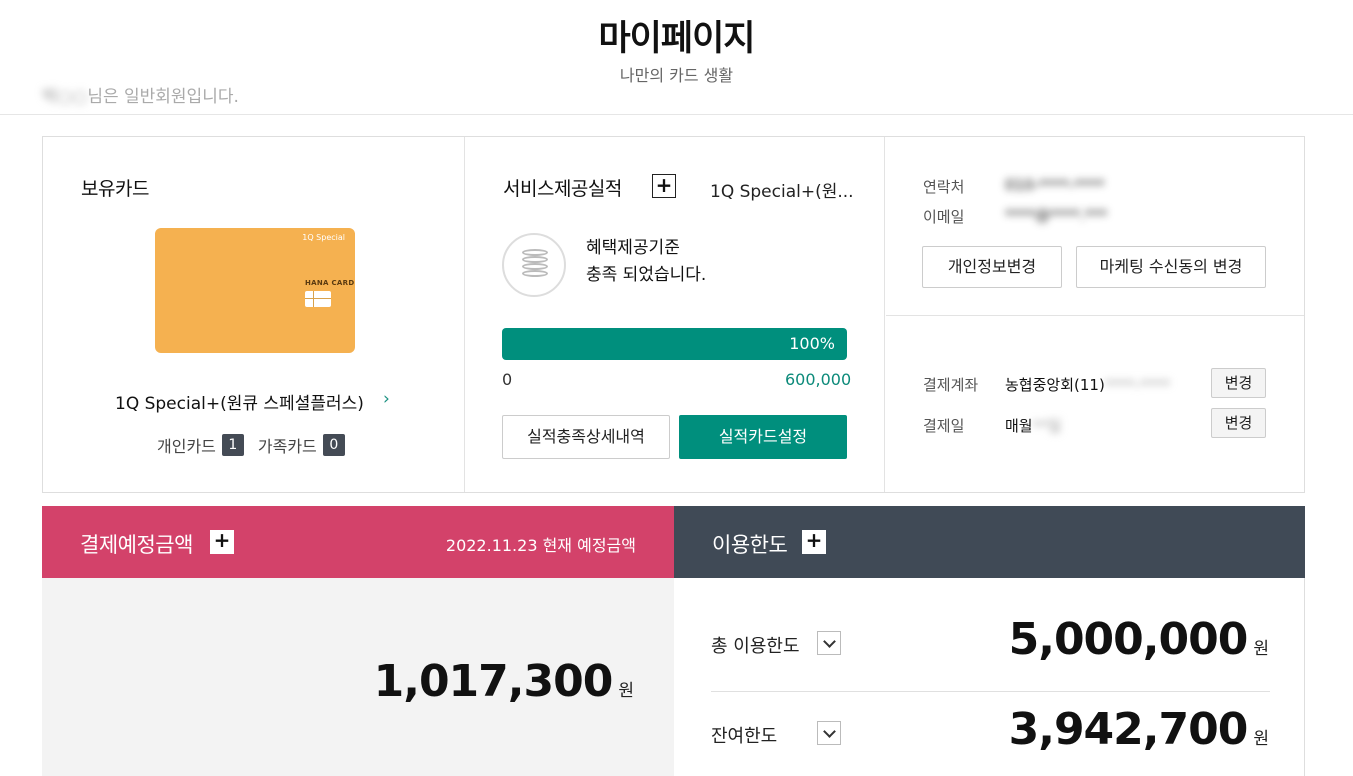 The height and width of the screenshot is (776, 1353). Describe the element at coordinates (1238, 383) in the screenshot. I see `account-change-button: 변경` at that location.